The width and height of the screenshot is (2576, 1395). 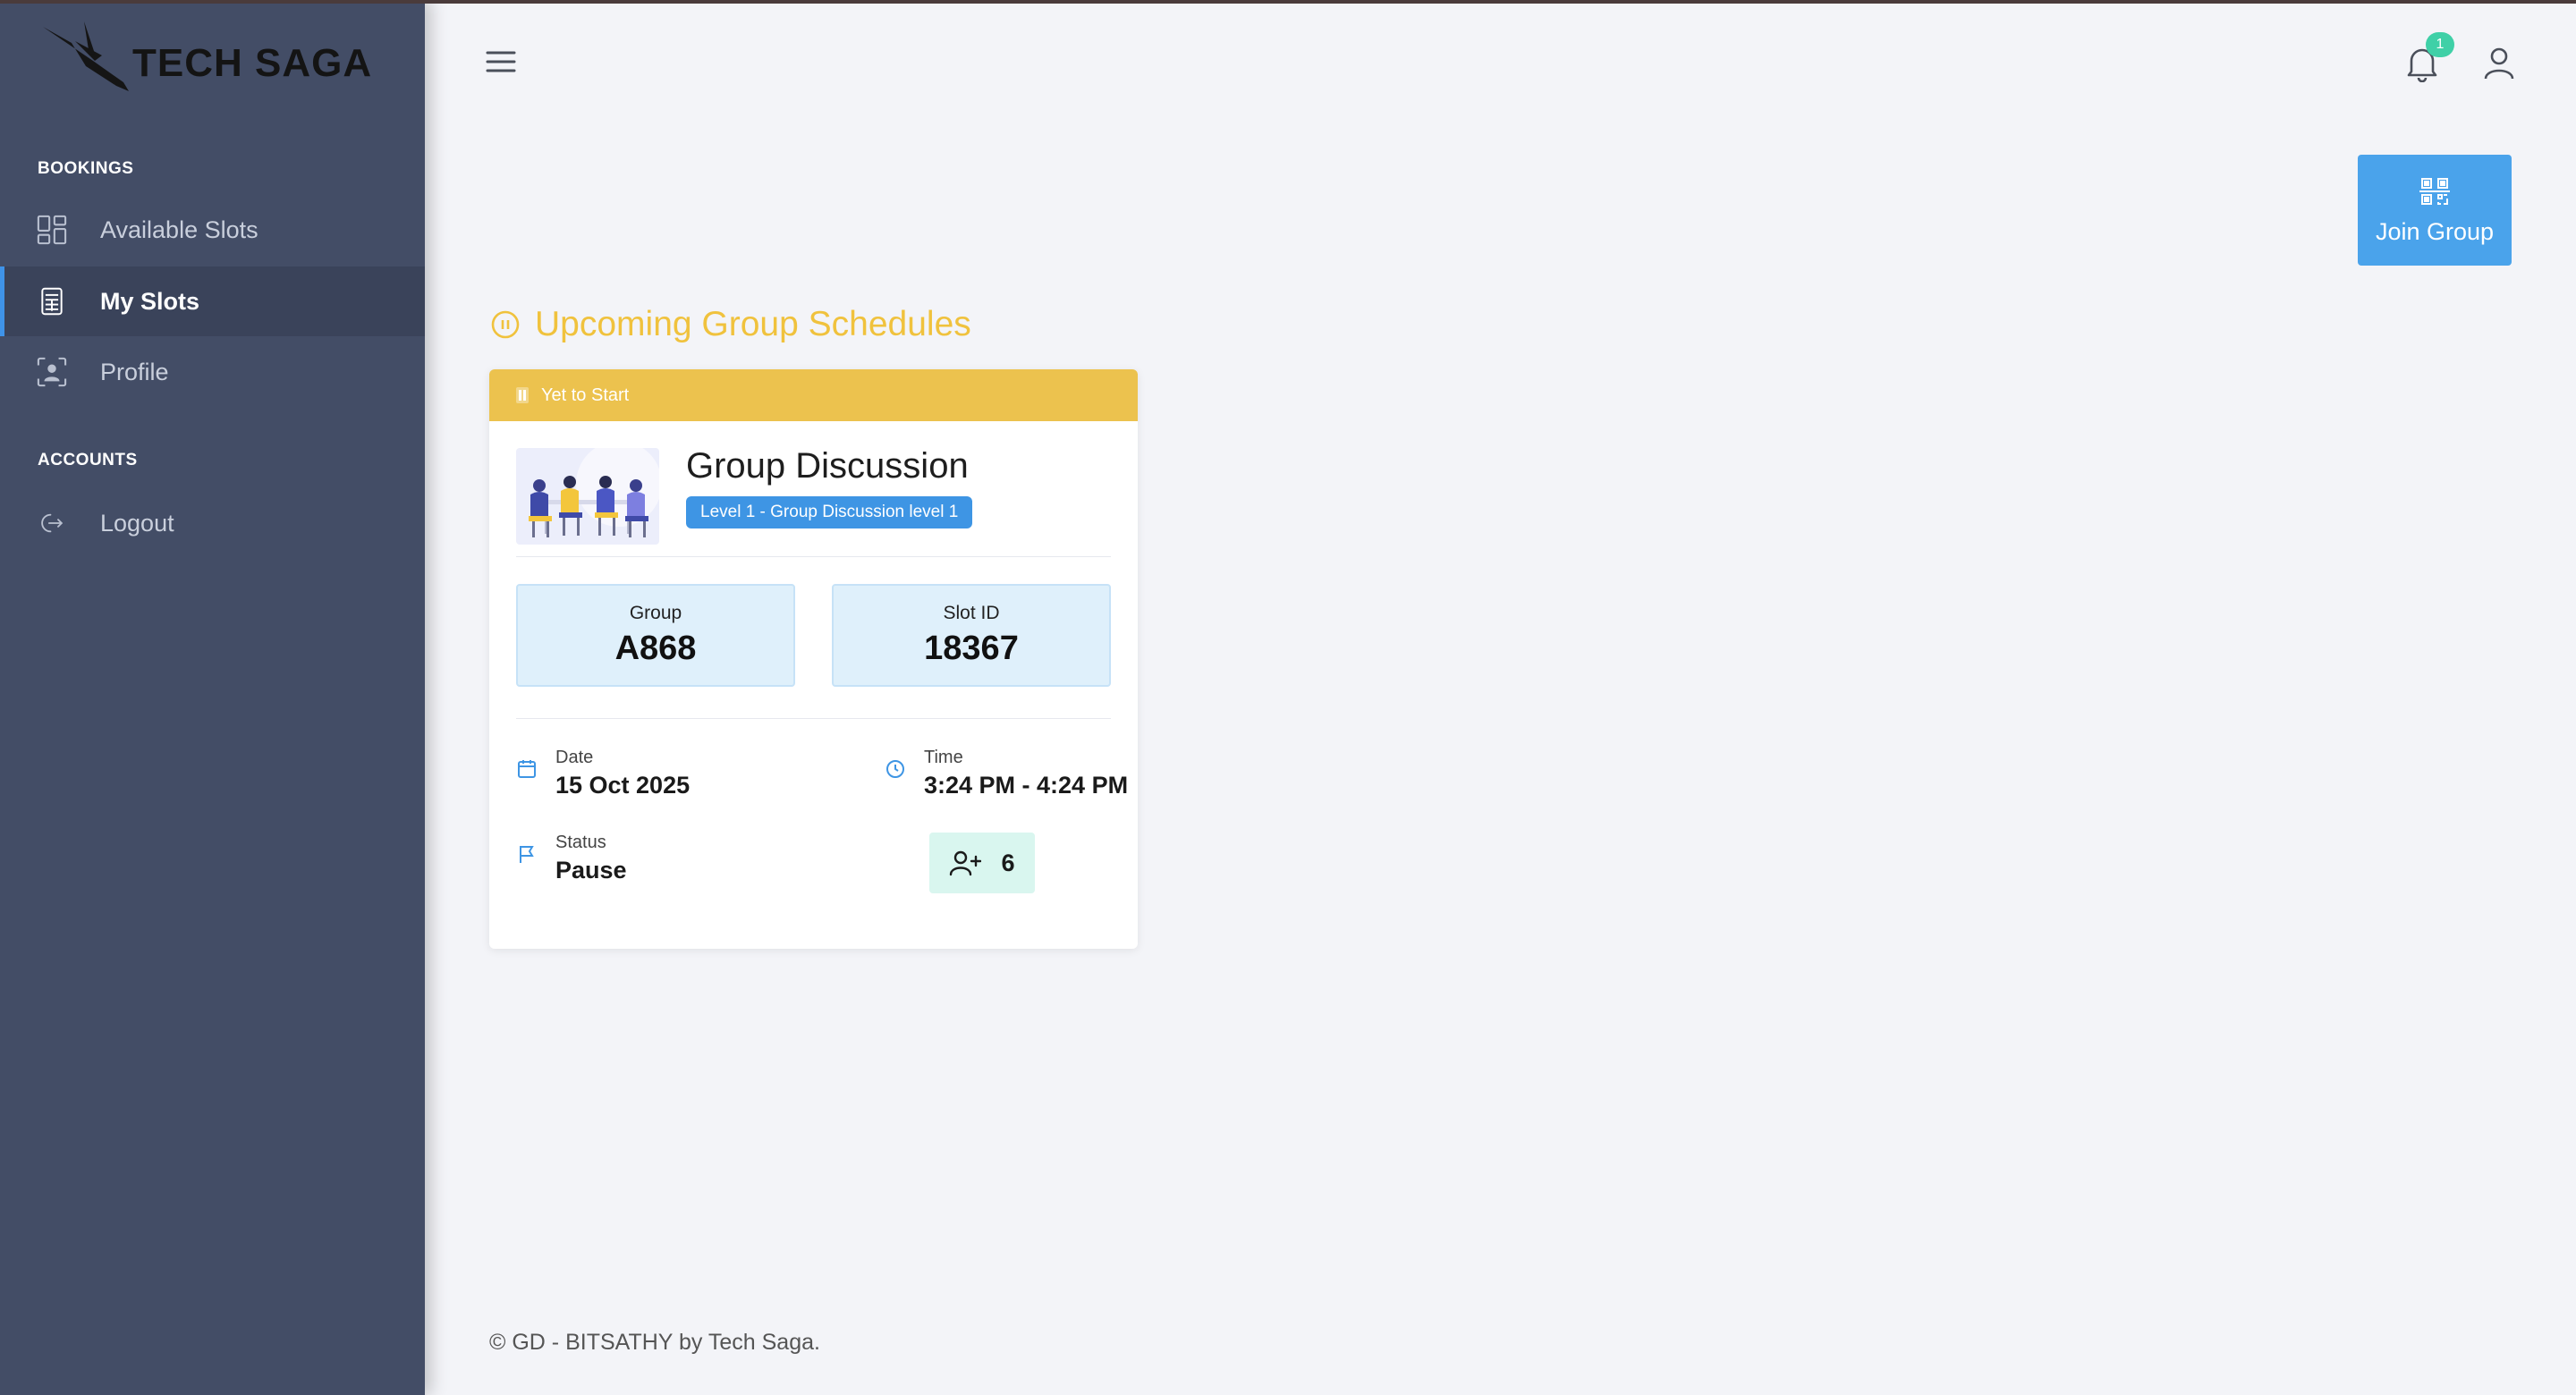 I want to click on hamburger-menu-button, so click(x=501, y=61).